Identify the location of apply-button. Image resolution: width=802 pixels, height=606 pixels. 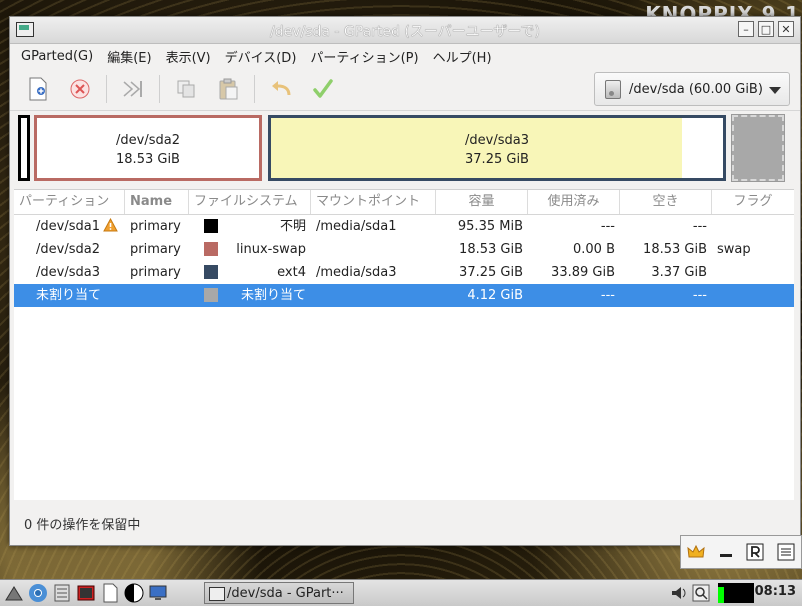
(323, 89).